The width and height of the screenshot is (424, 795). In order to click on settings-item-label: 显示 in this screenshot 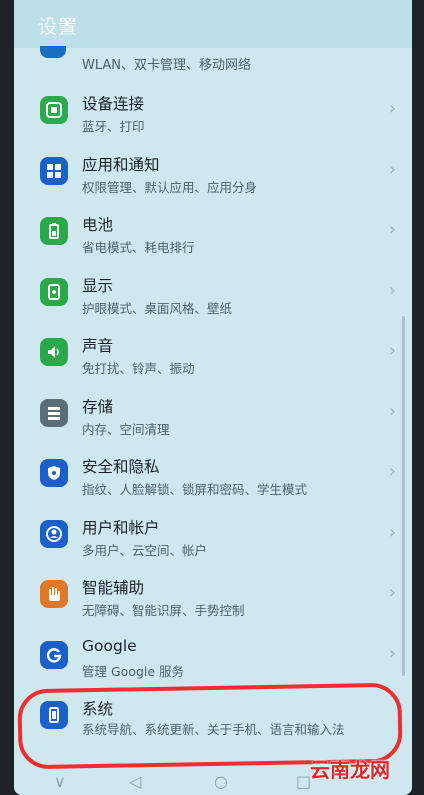, I will do `click(98, 285)`.